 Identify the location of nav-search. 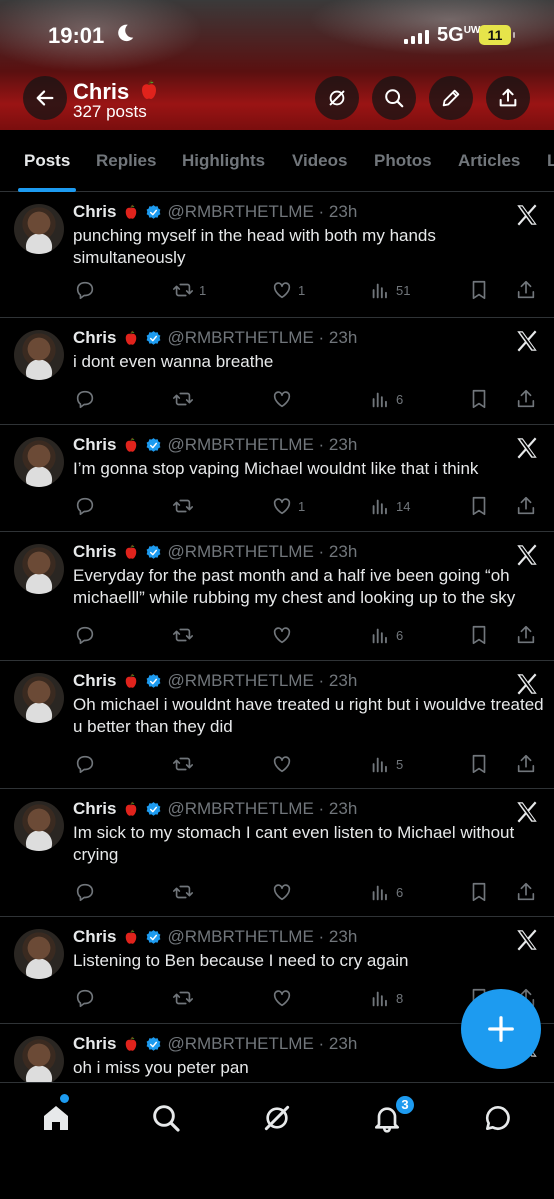
(166, 1118).